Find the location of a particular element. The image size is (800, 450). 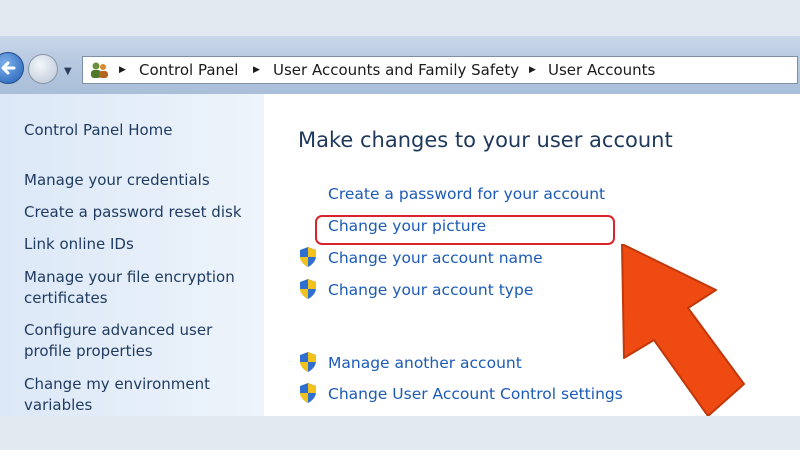

sidebar-item-file-encryption-certificates: Manage your file encryption certificates is located at coordinates (139, 288).